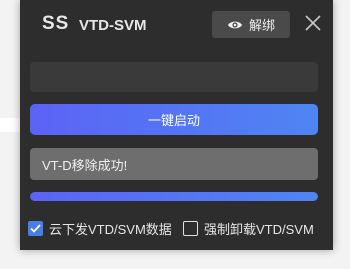 This screenshot has width=350, height=269. What do you see at coordinates (174, 164) in the screenshot?
I see `status-display: VT-D移除成功!` at bounding box center [174, 164].